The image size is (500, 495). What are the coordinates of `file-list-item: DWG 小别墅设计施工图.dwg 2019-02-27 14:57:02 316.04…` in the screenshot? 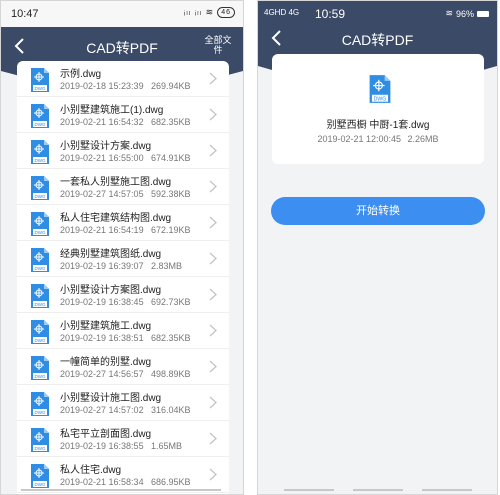 It's located at (123, 403).